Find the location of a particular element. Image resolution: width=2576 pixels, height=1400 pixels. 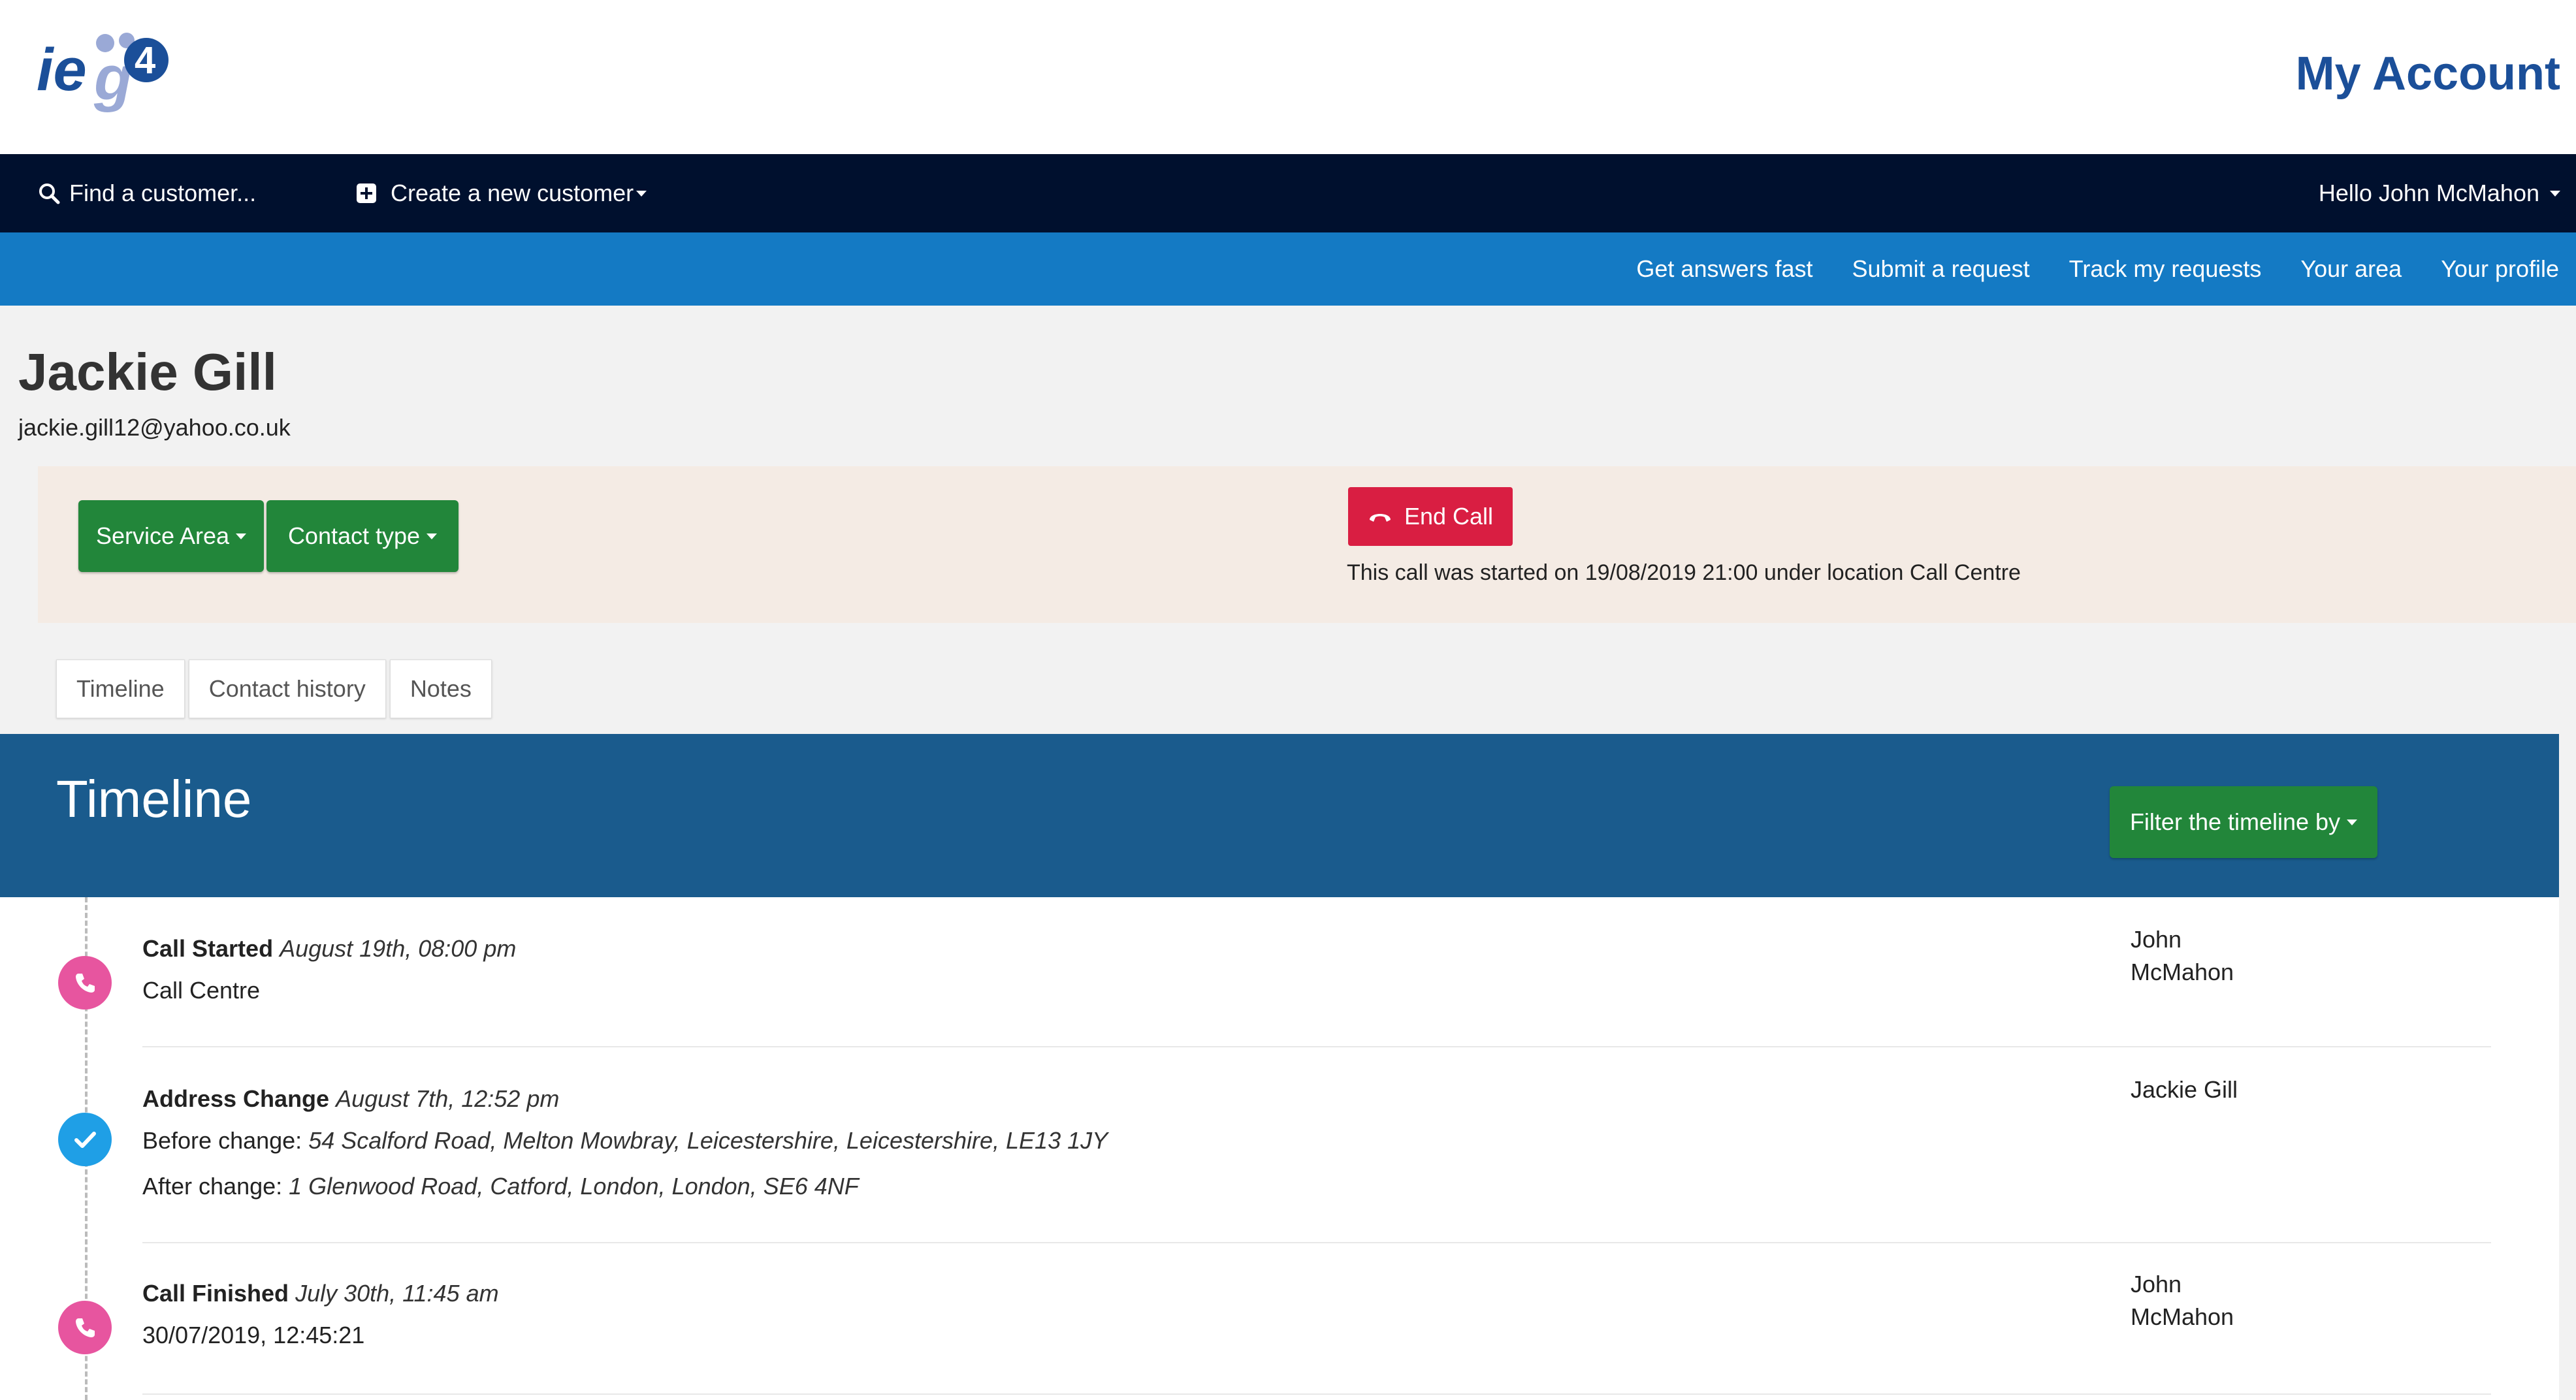

create-customer-dropdown: Create a new customer is located at coordinates (502, 193).